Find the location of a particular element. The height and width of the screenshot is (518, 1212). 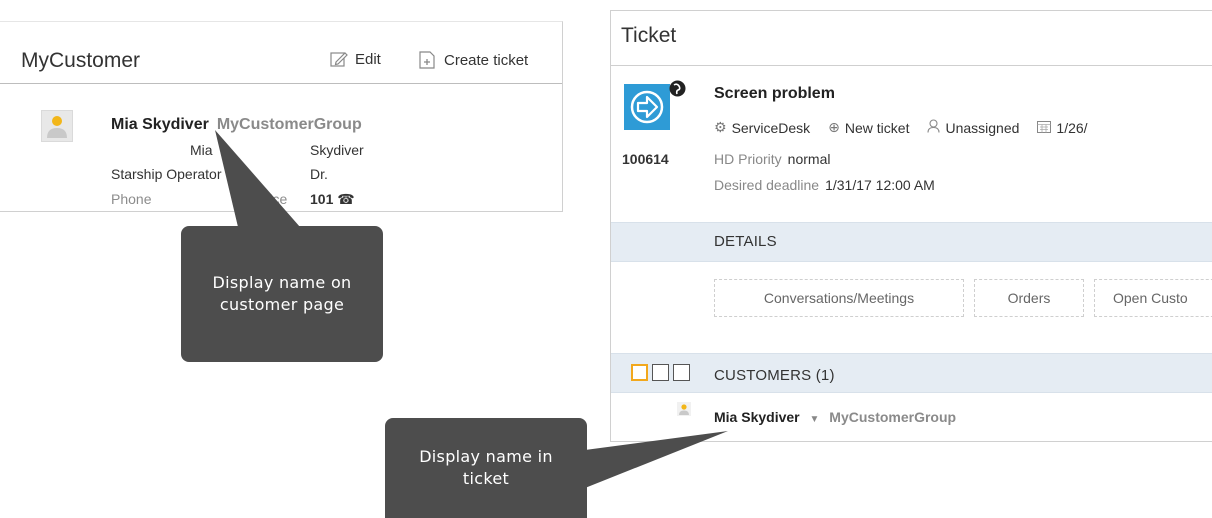

callout-tail-ticket is located at coordinates (656, 459).